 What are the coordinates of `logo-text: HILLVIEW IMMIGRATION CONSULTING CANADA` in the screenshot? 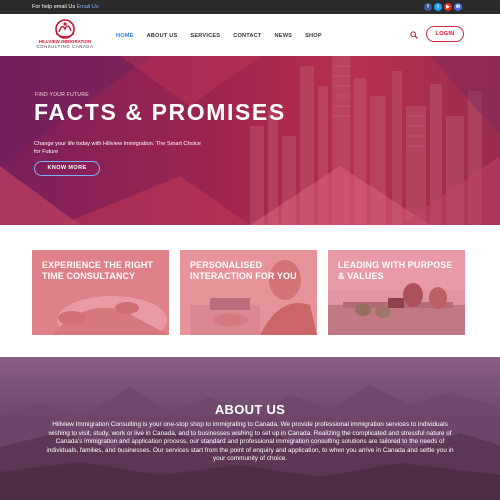 It's located at (65, 44).